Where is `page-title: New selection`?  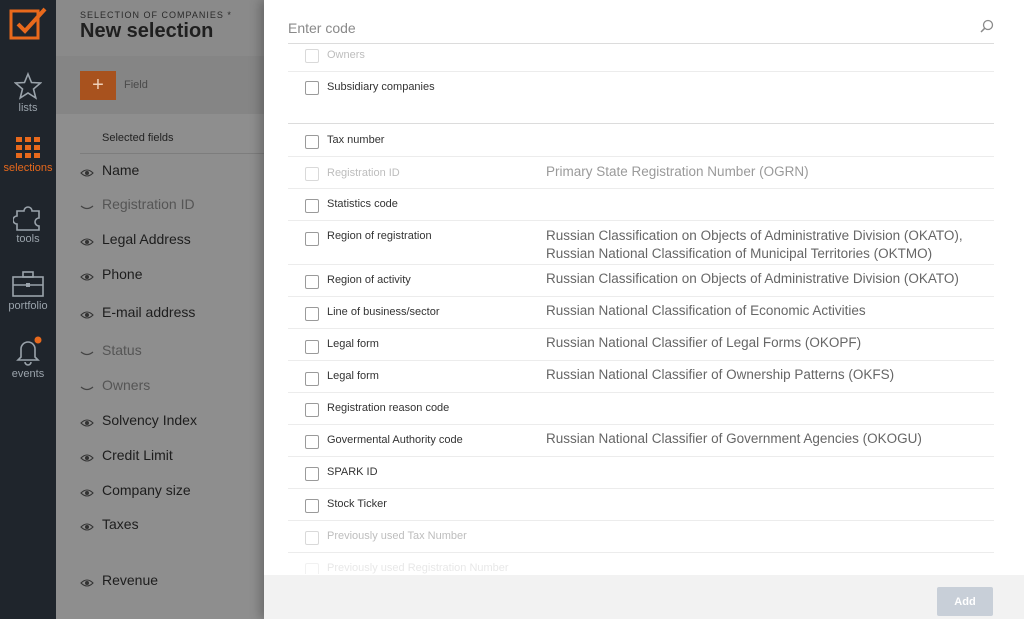
page-title: New selection is located at coordinates (147, 31).